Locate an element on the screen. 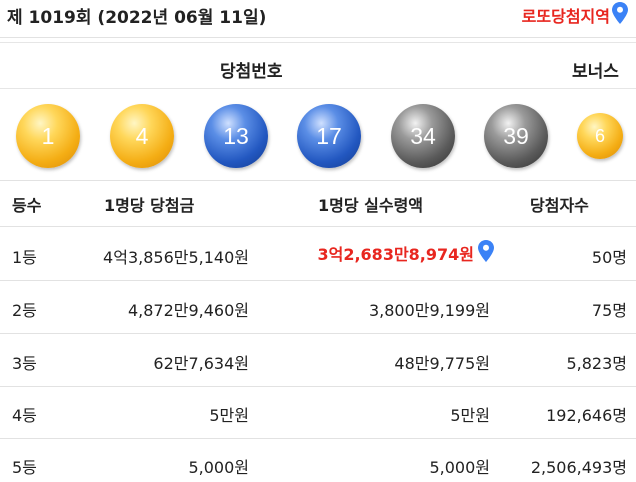 The width and height of the screenshot is (636, 482). net-cell: 3,800만9,199원 is located at coordinates (429, 310).